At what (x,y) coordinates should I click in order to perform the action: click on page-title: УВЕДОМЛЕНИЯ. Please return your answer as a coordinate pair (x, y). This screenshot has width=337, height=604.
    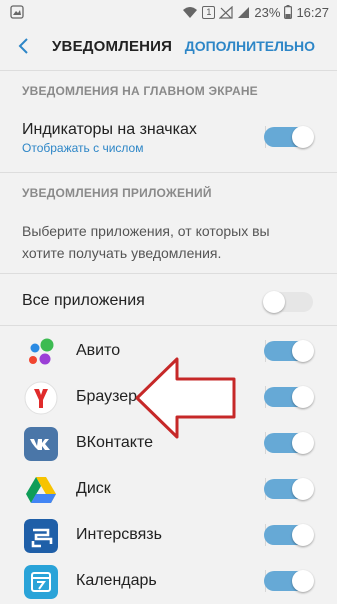
    Looking at the image, I should click on (112, 46).